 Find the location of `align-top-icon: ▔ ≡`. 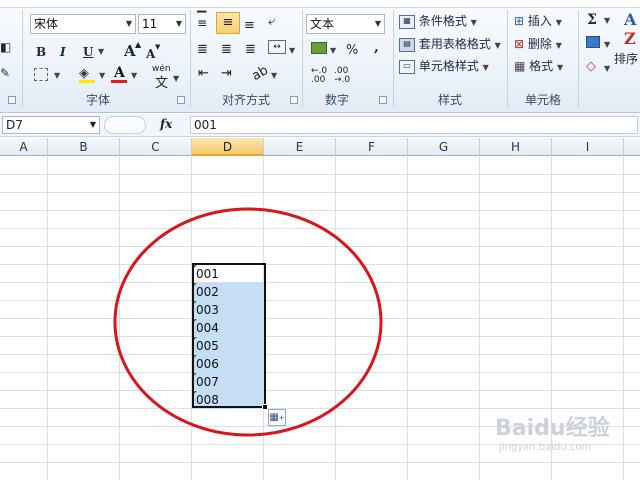

align-top-icon: ▔ ≡ is located at coordinates (205, 20).